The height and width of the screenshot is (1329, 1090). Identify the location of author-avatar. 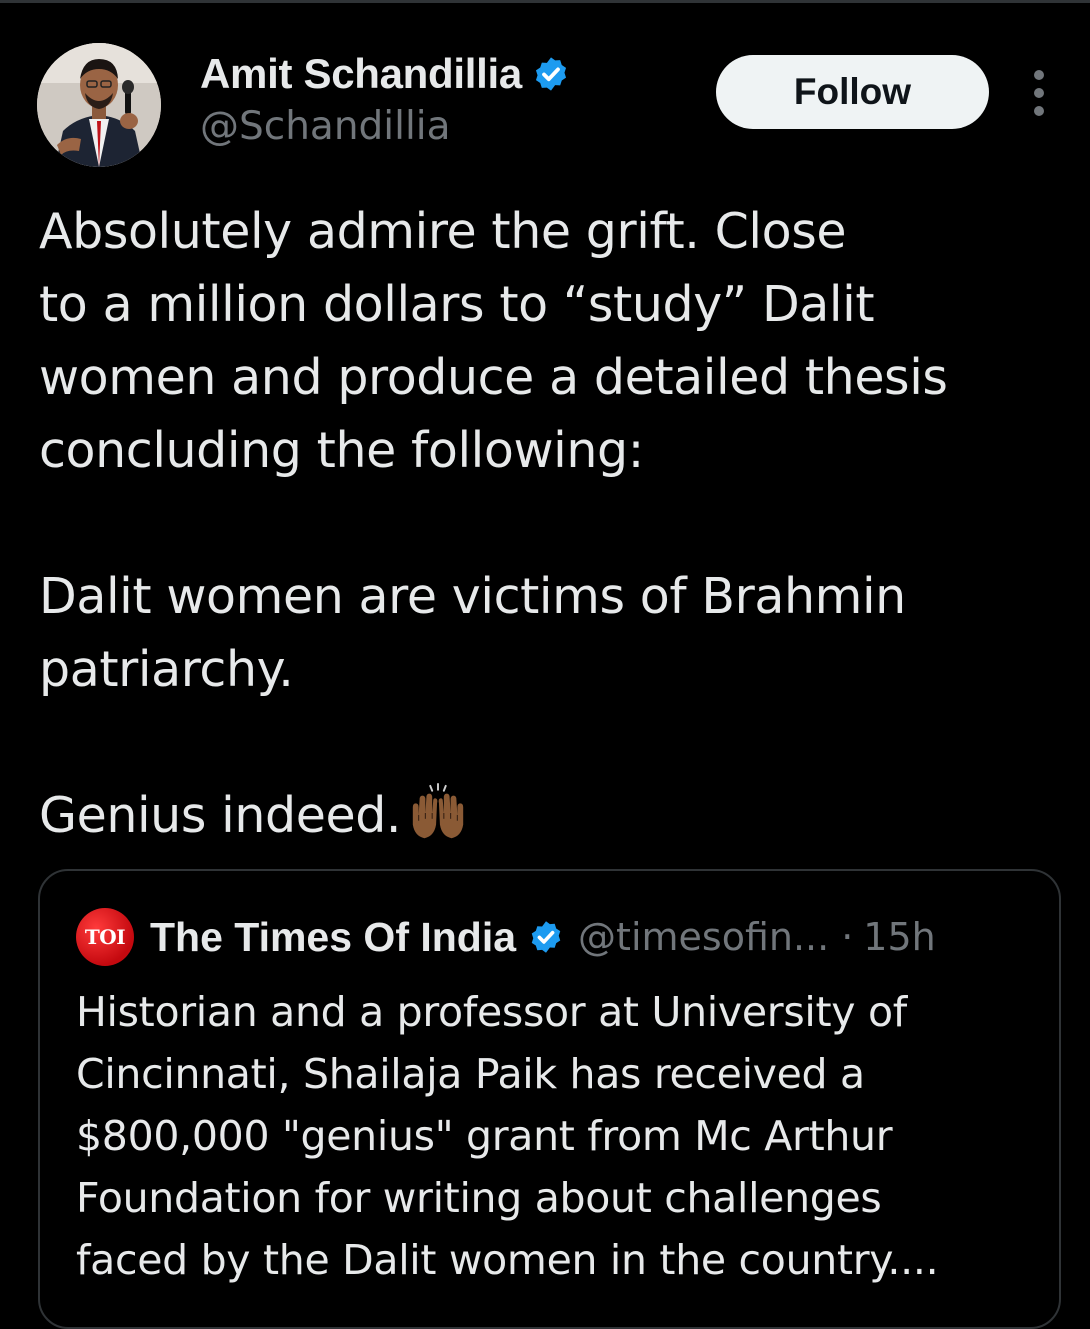
(99, 105).